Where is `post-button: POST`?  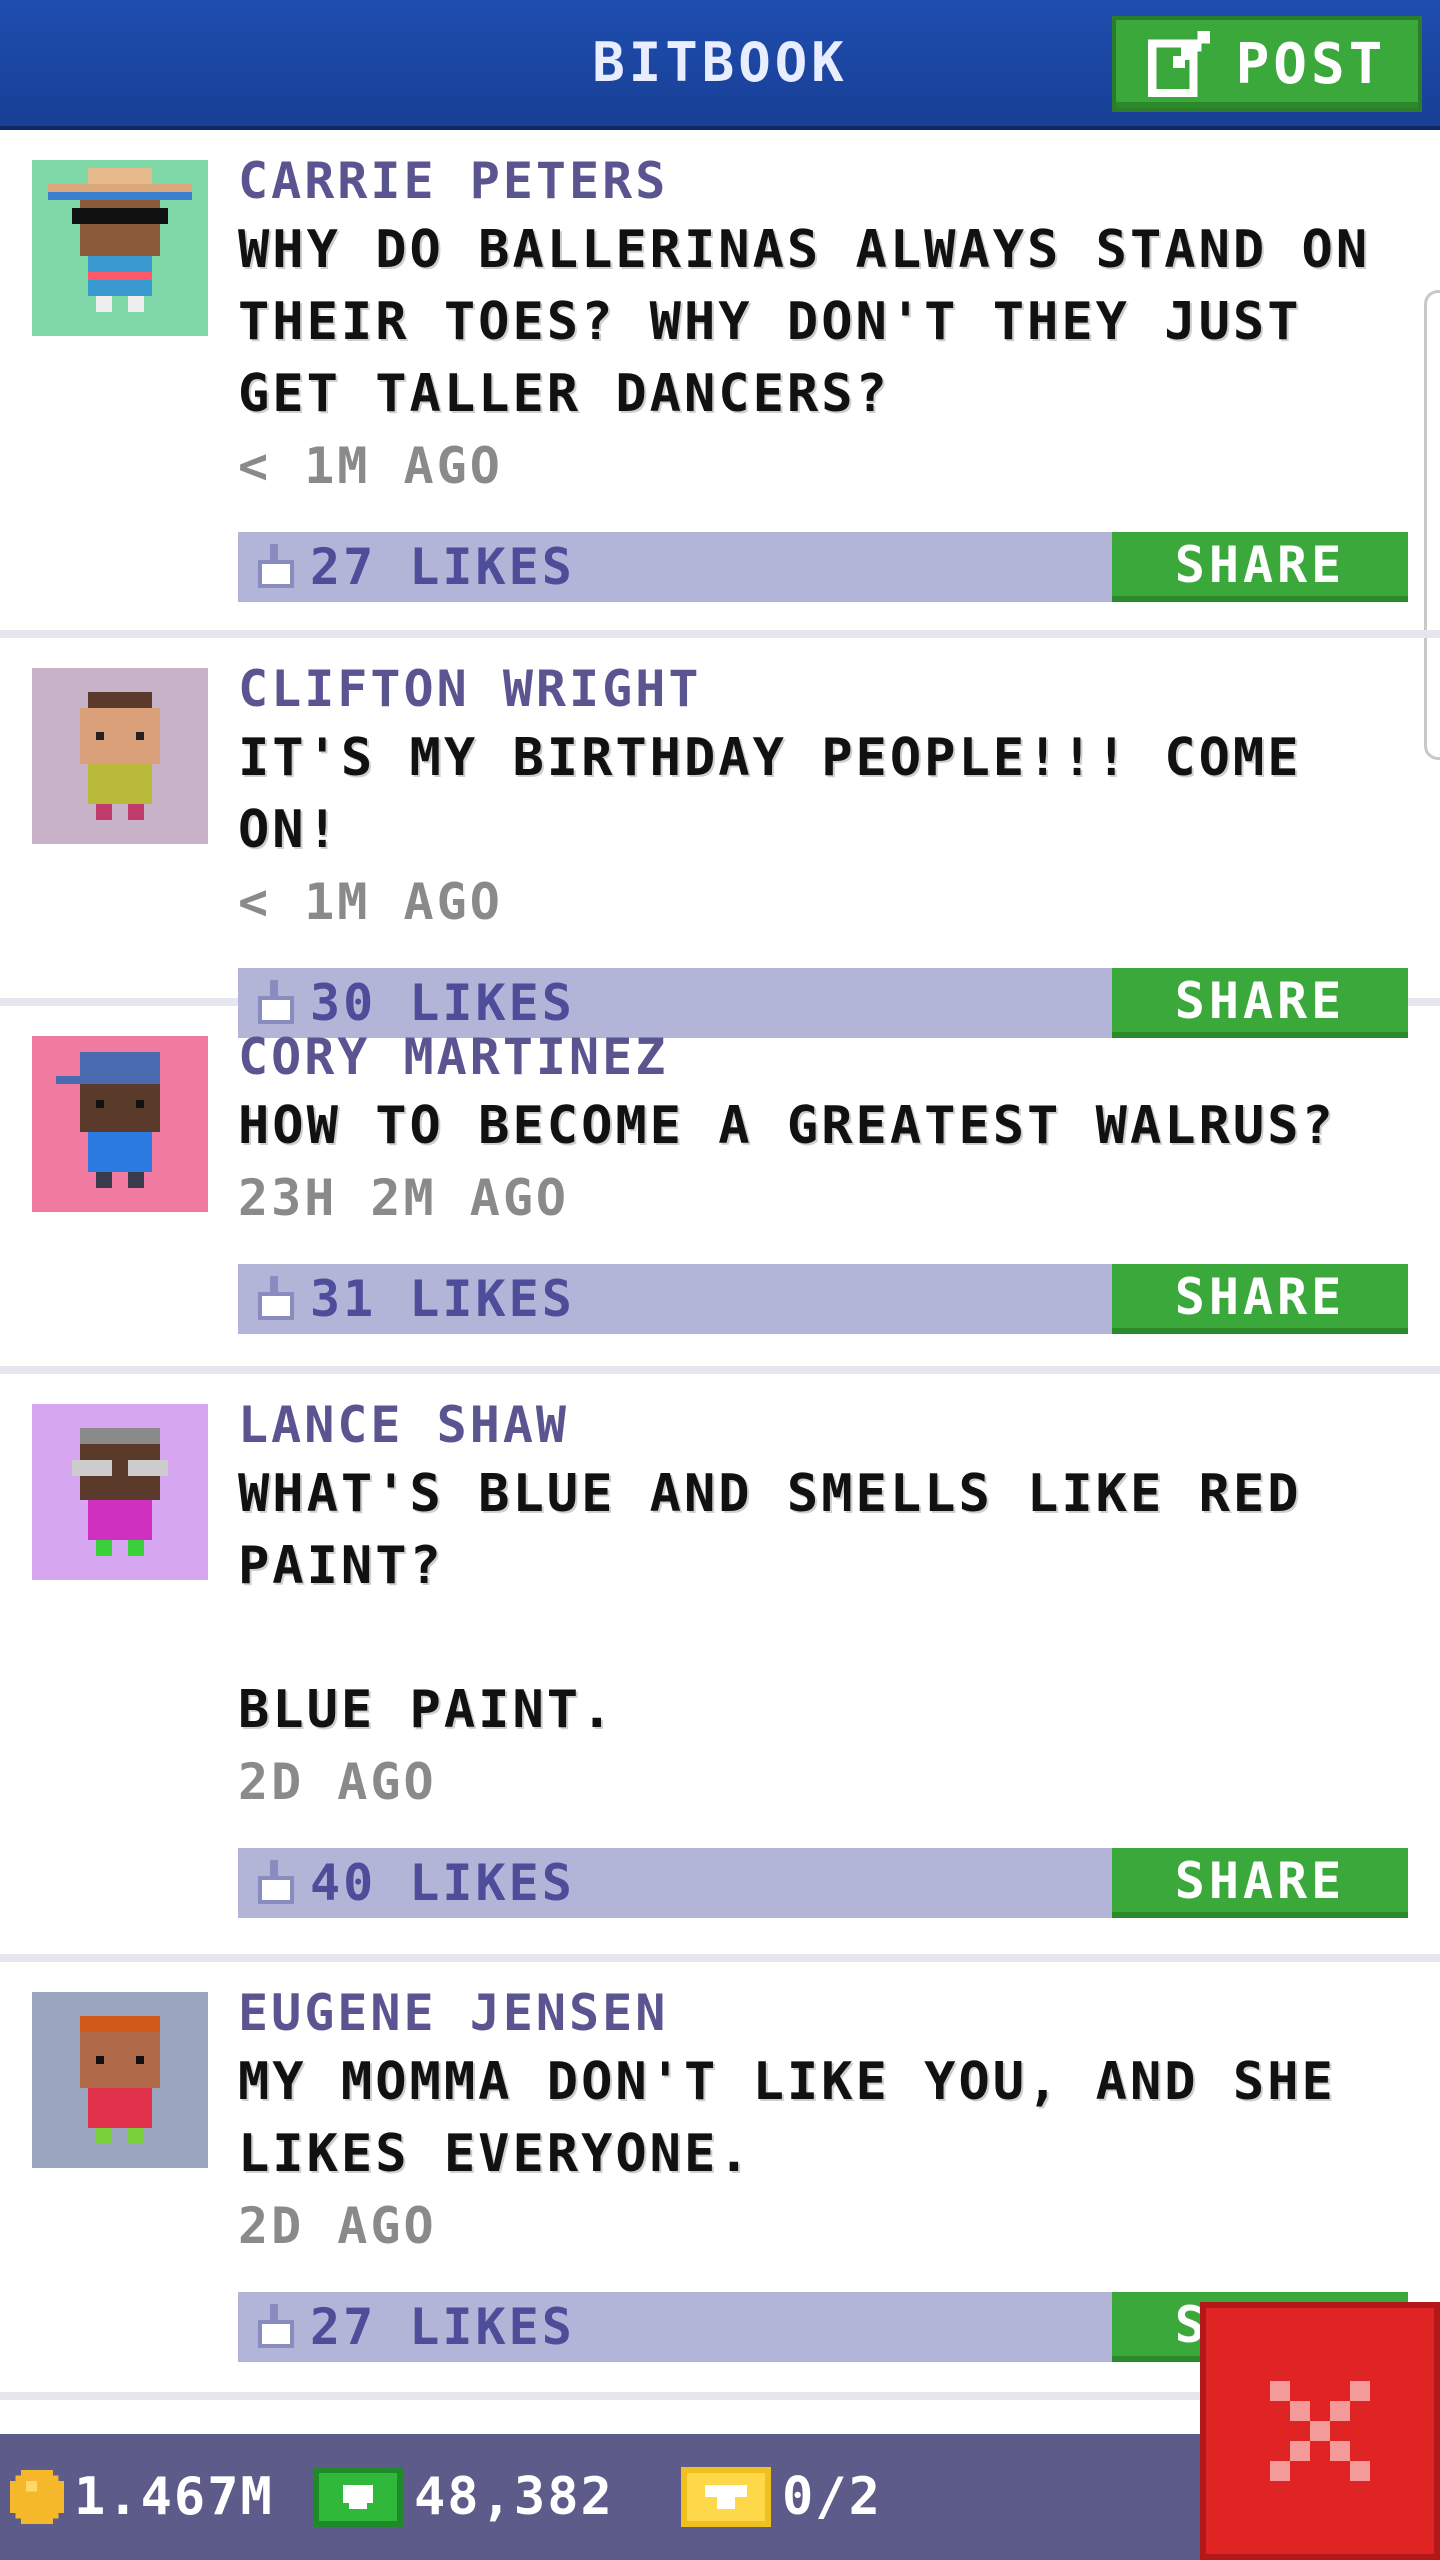
post-button: POST is located at coordinates (1267, 64).